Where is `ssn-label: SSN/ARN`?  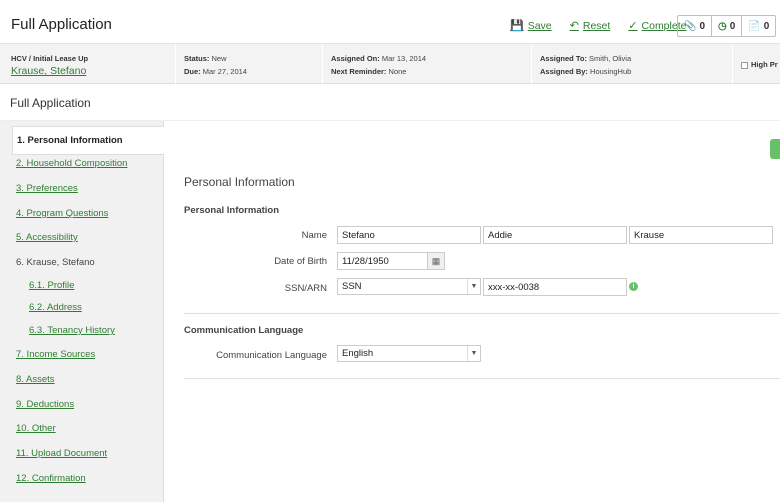
ssn-label: SSN/ARN is located at coordinates (305, 288).